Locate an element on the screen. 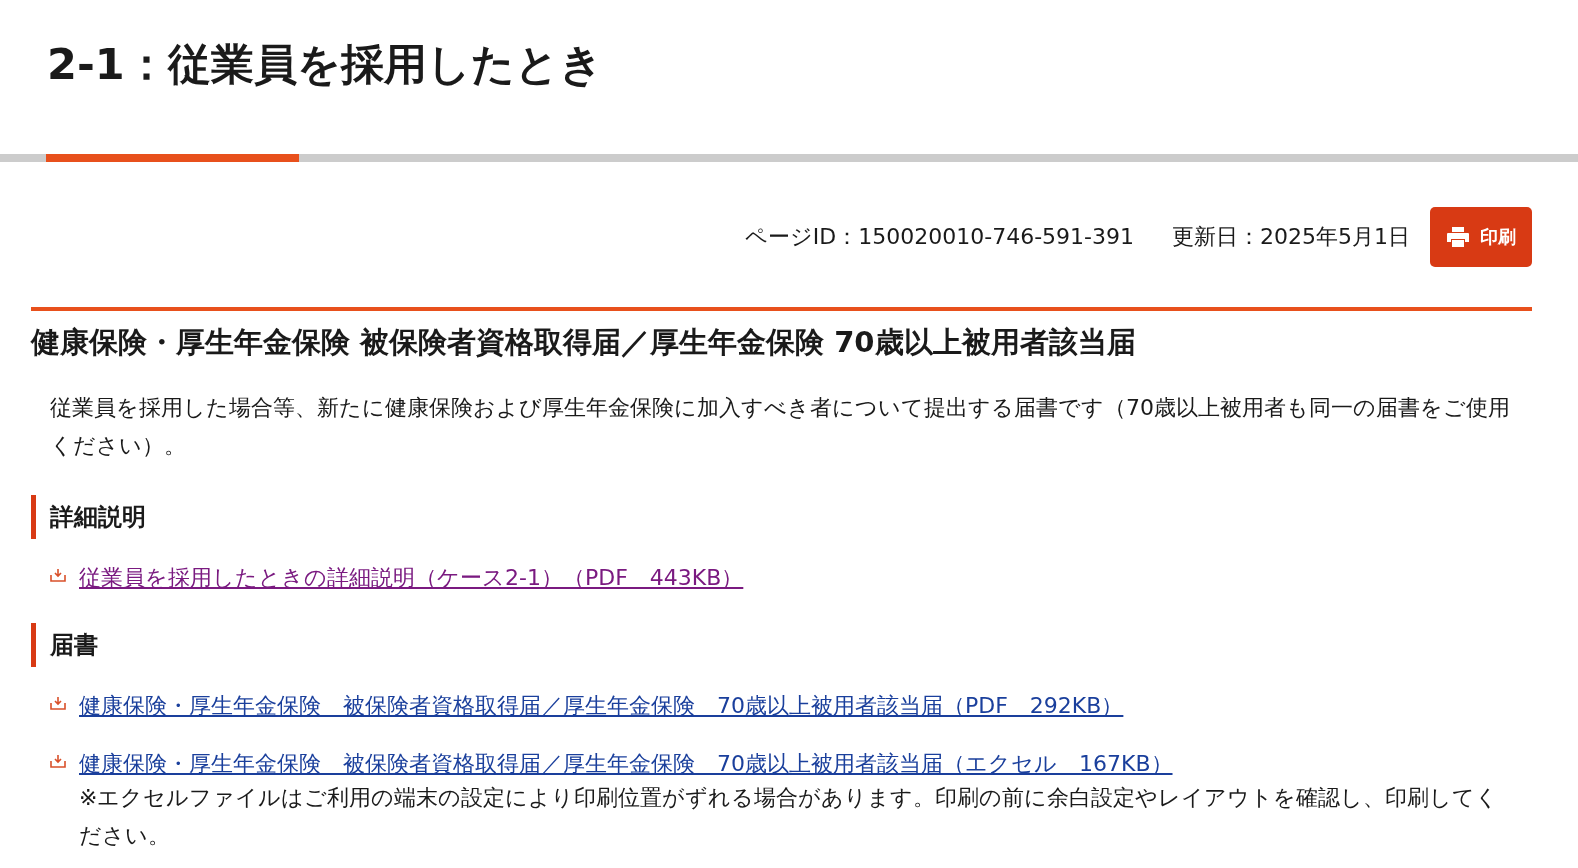 This screenshot has width=1578, height=868. subsection-heading: 詳細説明 is located at coordinates (781, 517).